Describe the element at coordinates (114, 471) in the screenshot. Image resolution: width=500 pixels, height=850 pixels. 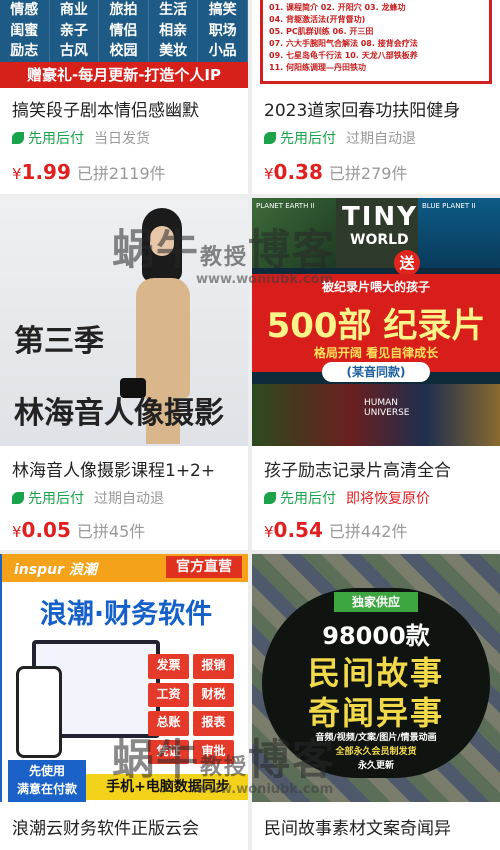
I see `product-title: 林海音人像摄影课程1+2+` at that location.